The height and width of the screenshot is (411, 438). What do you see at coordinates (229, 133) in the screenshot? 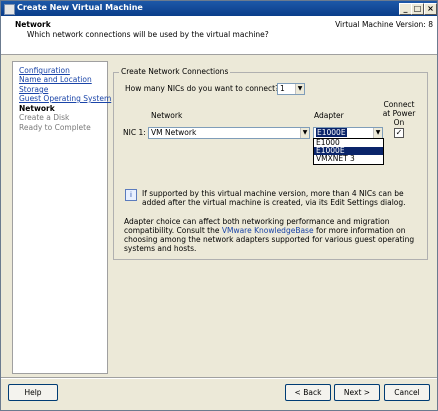
I see `network-select: VM Network ▼` at bounding box center [229, 133].